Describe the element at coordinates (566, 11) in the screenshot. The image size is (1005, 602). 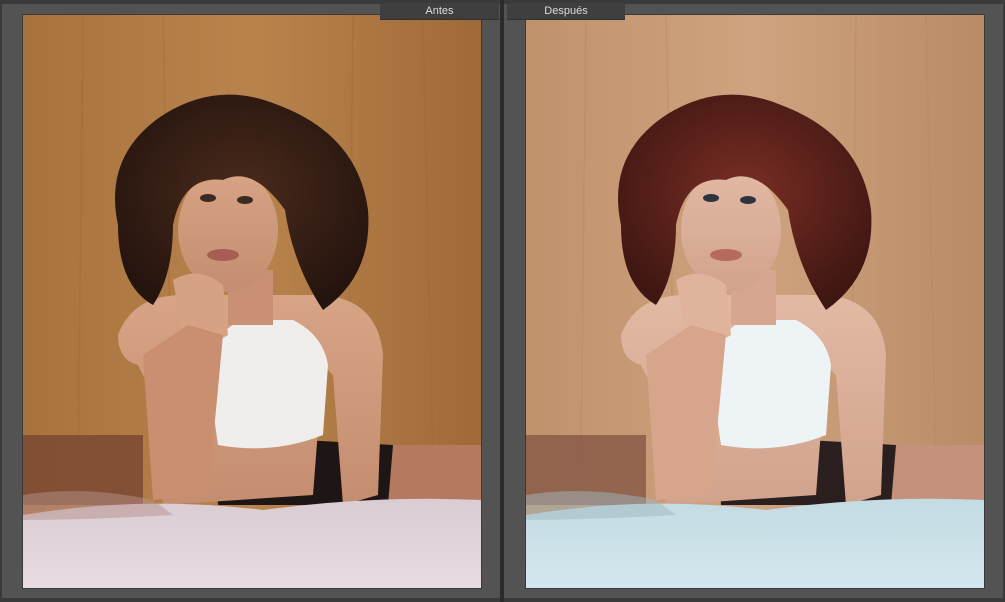
I see `after-label: Después` at that location.